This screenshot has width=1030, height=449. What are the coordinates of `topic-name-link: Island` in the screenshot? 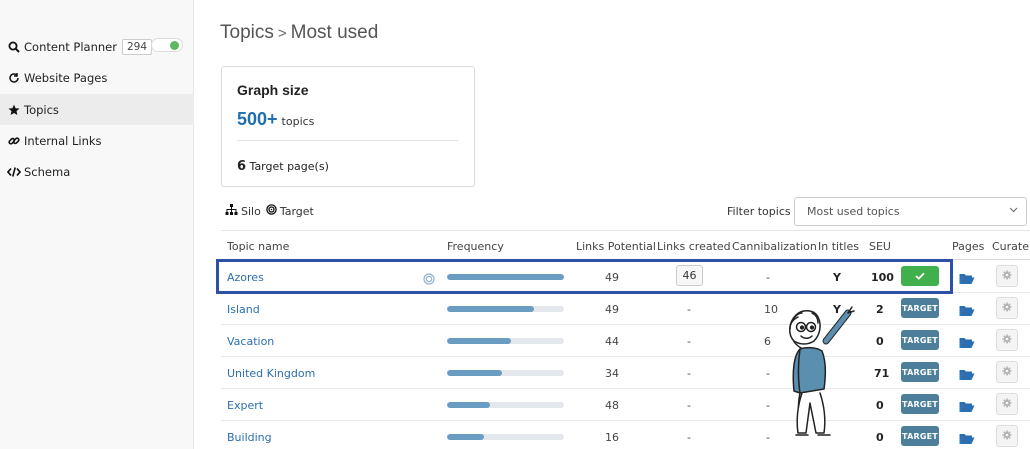 It's located at (243, 309).